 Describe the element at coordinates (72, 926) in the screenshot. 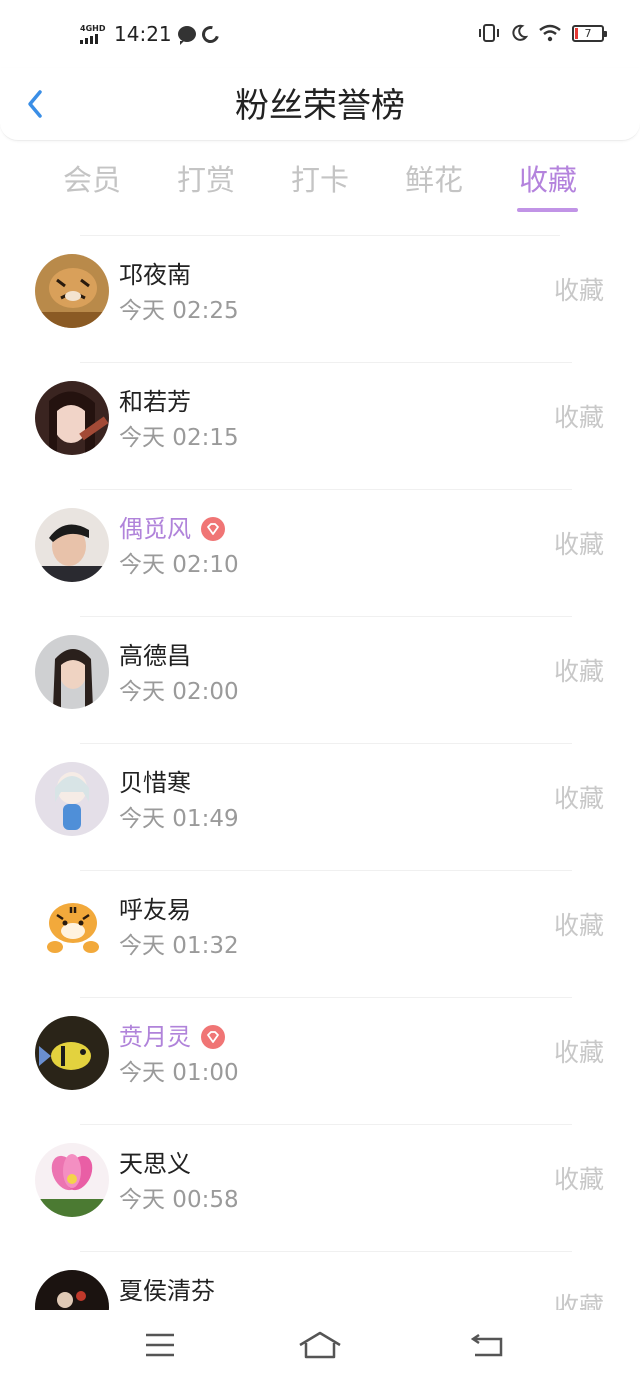

I see `cartoon-tiger-avatar` at that location.